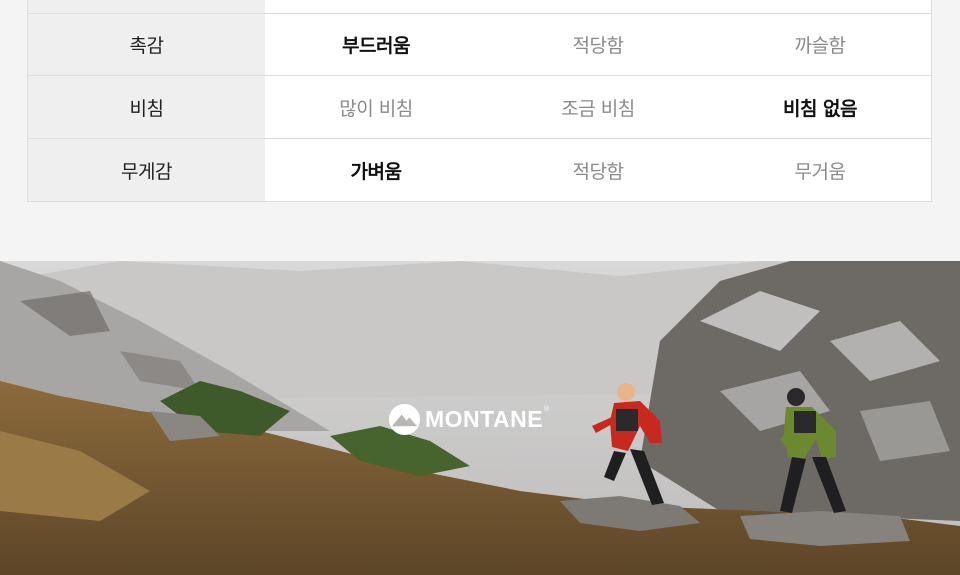  Describe the element at coordinates (479, 107) in the screenshot. I see `table-row-sheerness: 비침 많이 비침 조금 비침 비침 없음` at that location.